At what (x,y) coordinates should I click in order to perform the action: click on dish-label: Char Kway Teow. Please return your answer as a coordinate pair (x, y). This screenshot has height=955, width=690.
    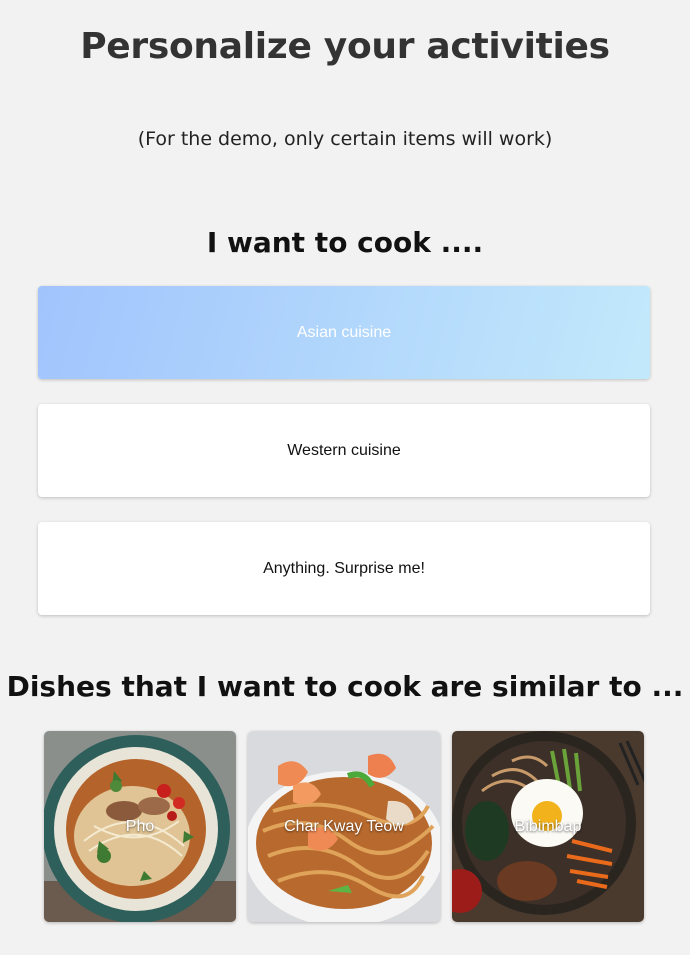
    Looking at the image, I should click on (344, 826).